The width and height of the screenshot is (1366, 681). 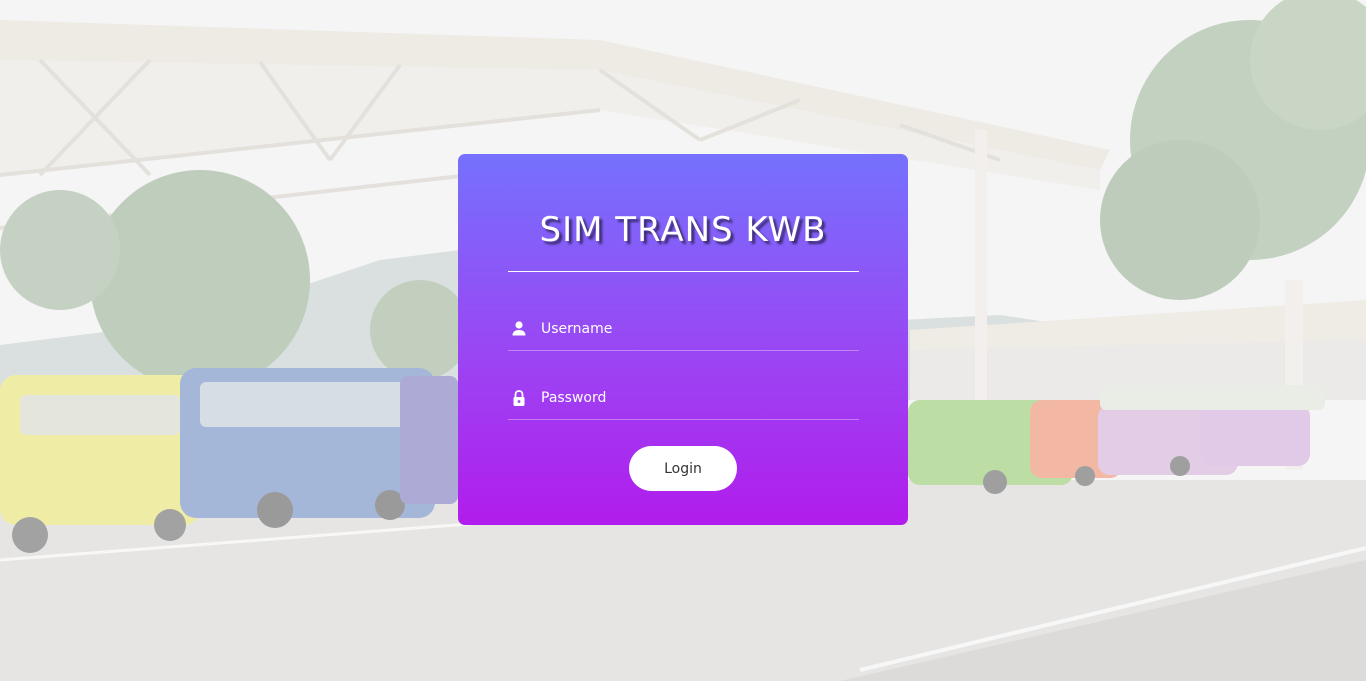 What do you see at coordinates (696, 398) in the screenshot?
I see `password-input` at bounding box center [696, 398].